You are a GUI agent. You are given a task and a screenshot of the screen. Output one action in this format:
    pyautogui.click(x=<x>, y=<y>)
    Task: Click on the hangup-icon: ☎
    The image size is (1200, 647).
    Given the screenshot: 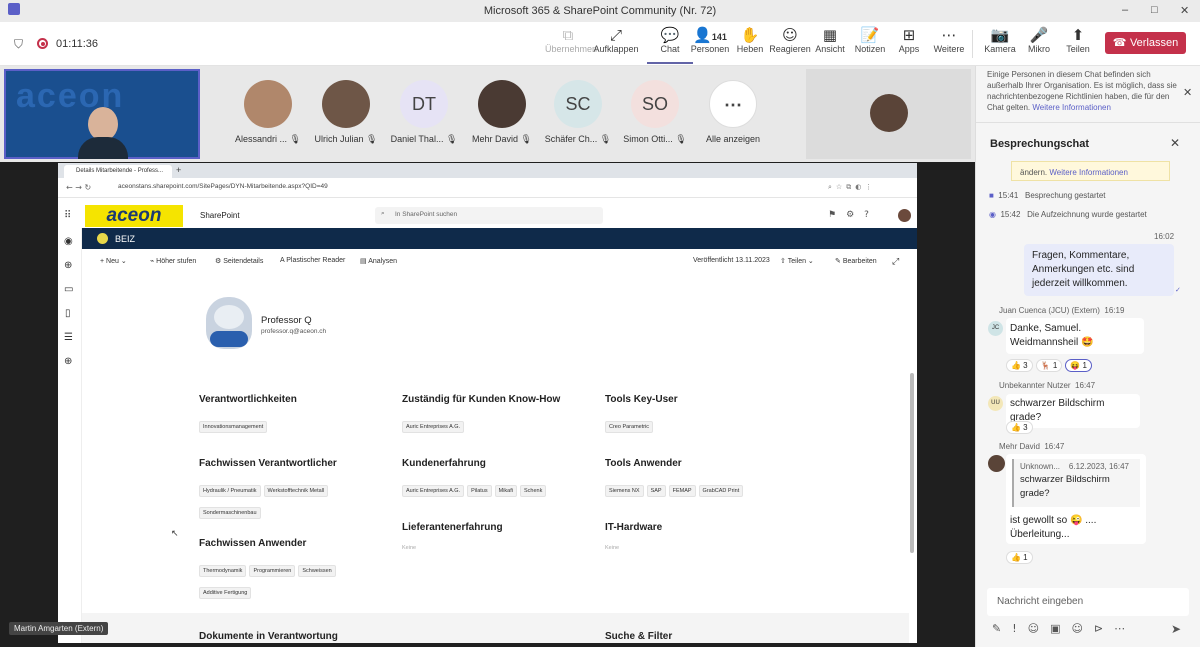 What is the action you would take?
    pyautogui.click(x=1121, y=42)
    